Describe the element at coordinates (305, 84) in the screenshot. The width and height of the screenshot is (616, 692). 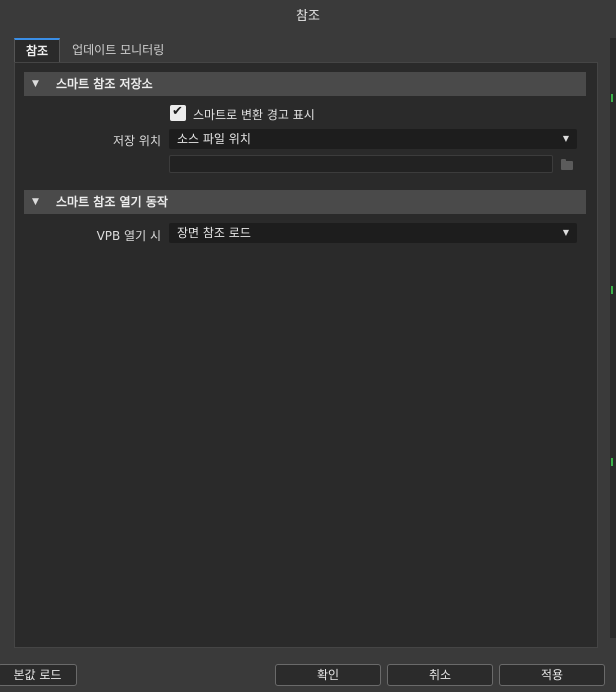
I see `section-header-smart-ref-storage: ▼ 스마트 참조 저장소` at that location.